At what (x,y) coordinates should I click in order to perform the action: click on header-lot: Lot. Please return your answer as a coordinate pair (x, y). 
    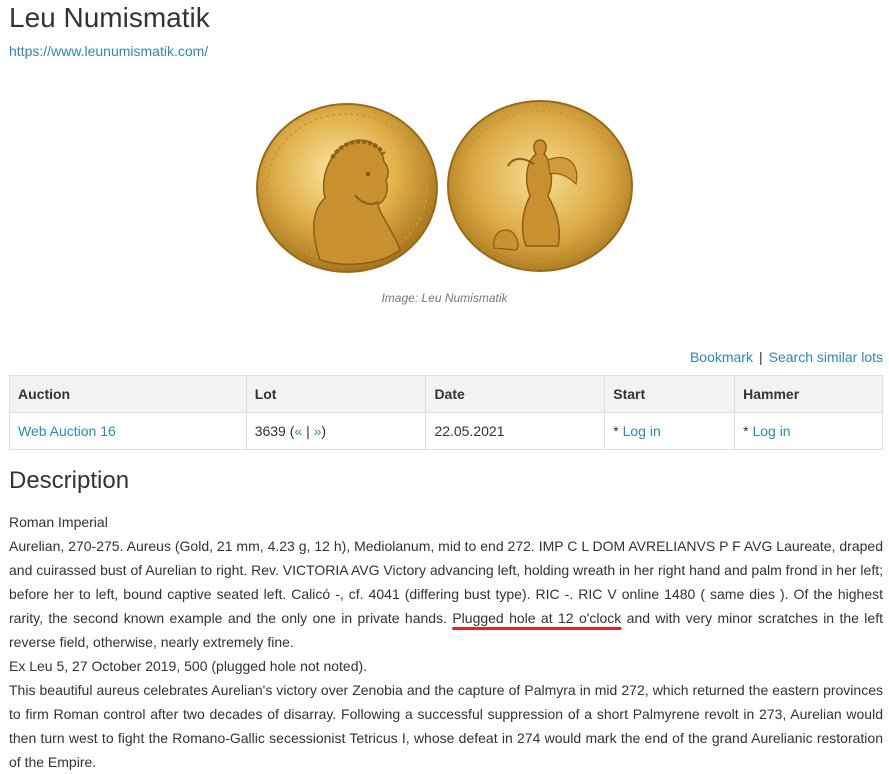
    Looking at the image, I should click on (336, 394).